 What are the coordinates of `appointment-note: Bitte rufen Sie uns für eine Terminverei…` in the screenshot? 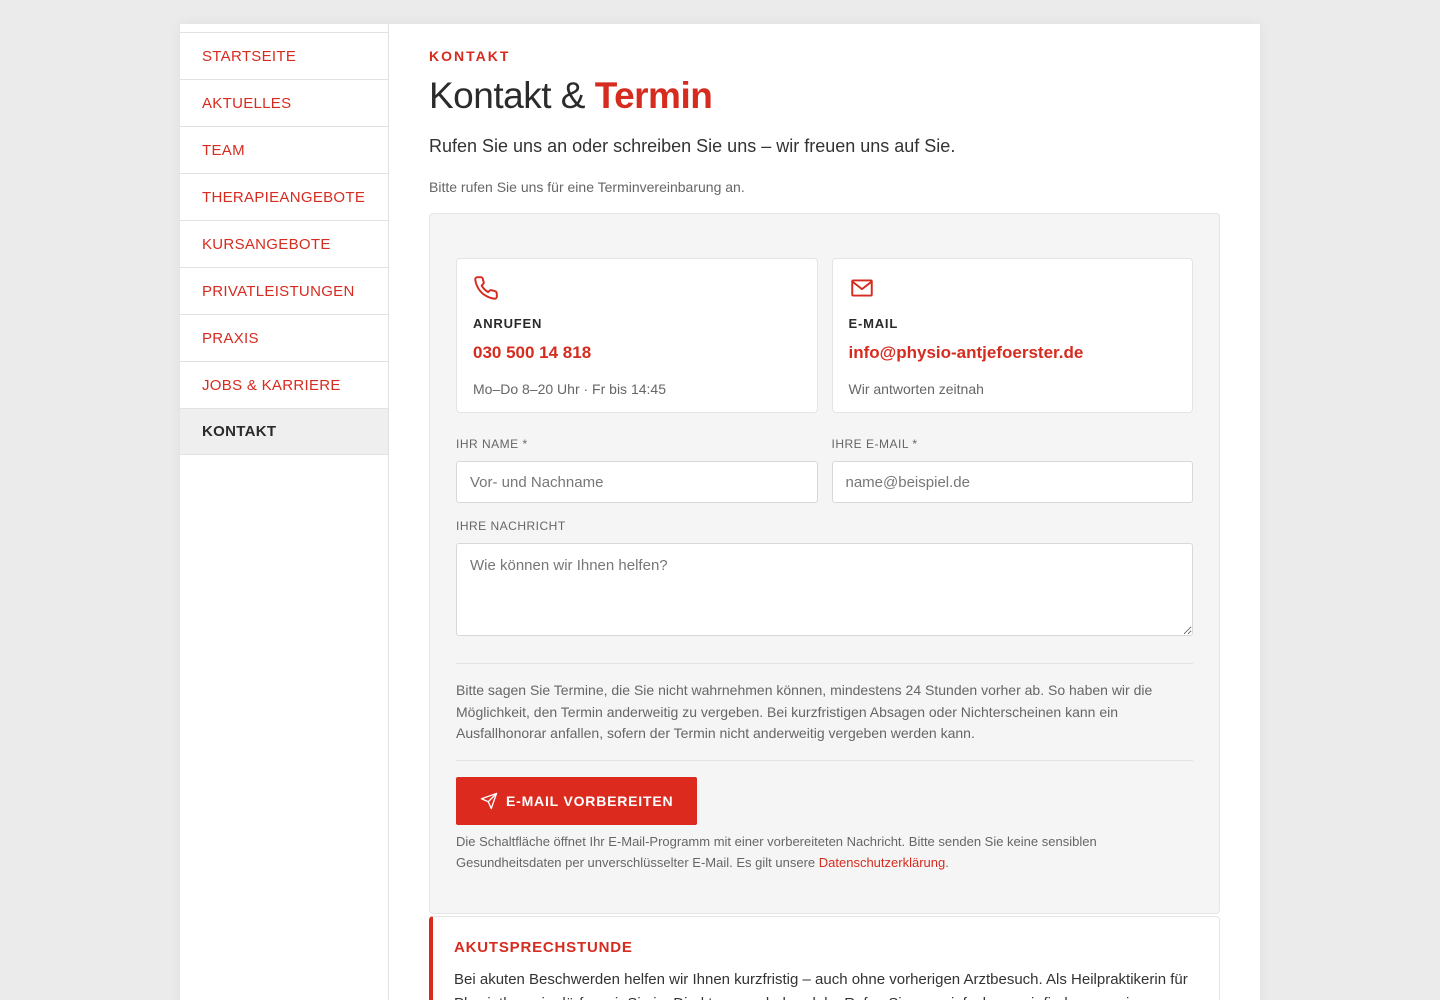 It's located at (587, 187).